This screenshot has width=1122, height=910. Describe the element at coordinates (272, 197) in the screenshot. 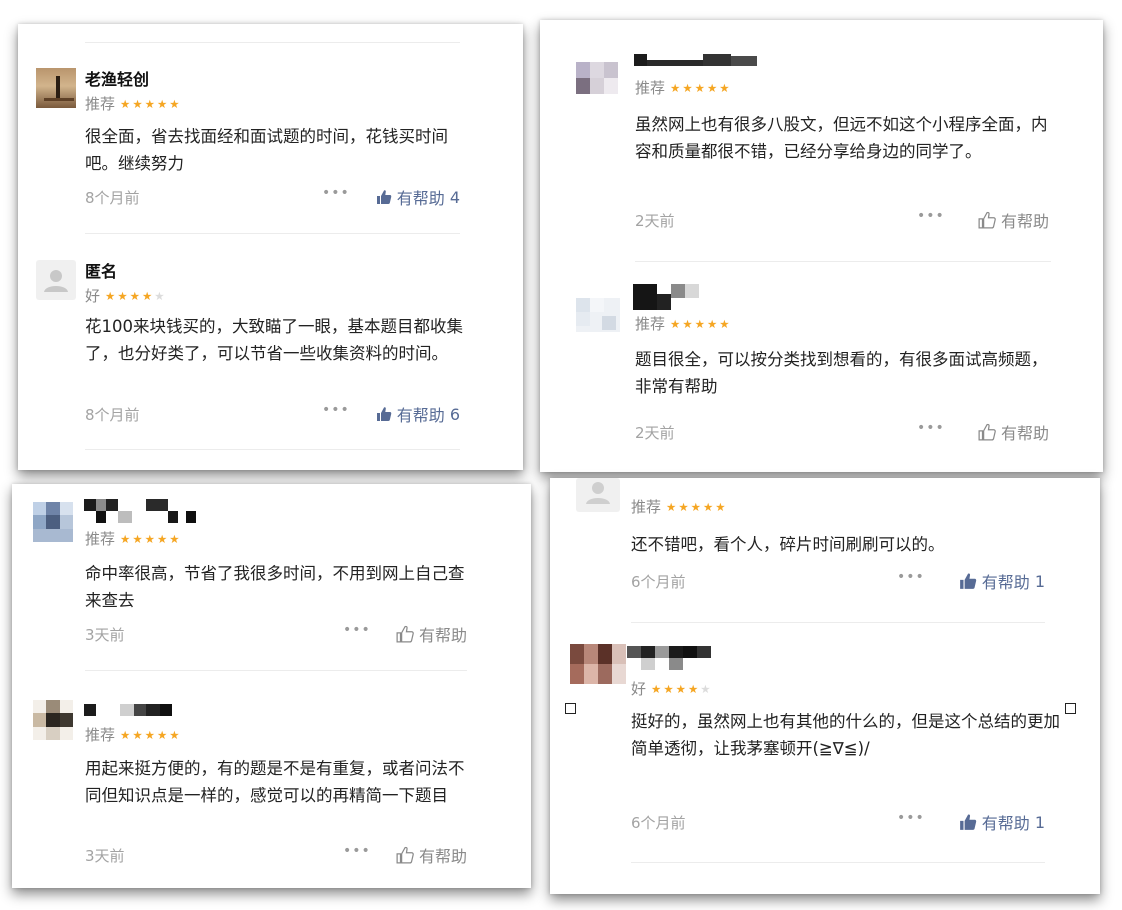

I see `meta-row: 8个月前 ••• 有帮助 4` at that location.